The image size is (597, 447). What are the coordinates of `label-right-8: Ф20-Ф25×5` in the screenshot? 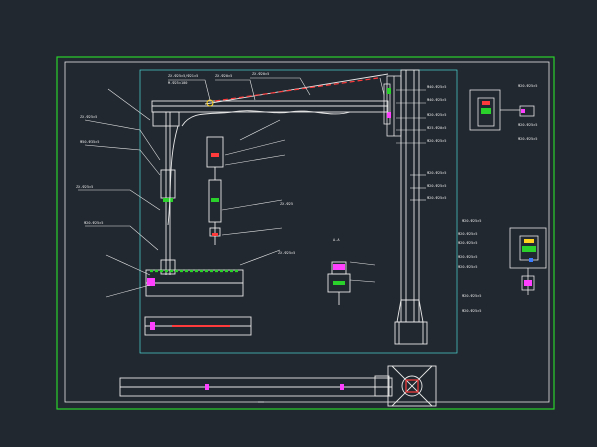 It's located at (436, 198).